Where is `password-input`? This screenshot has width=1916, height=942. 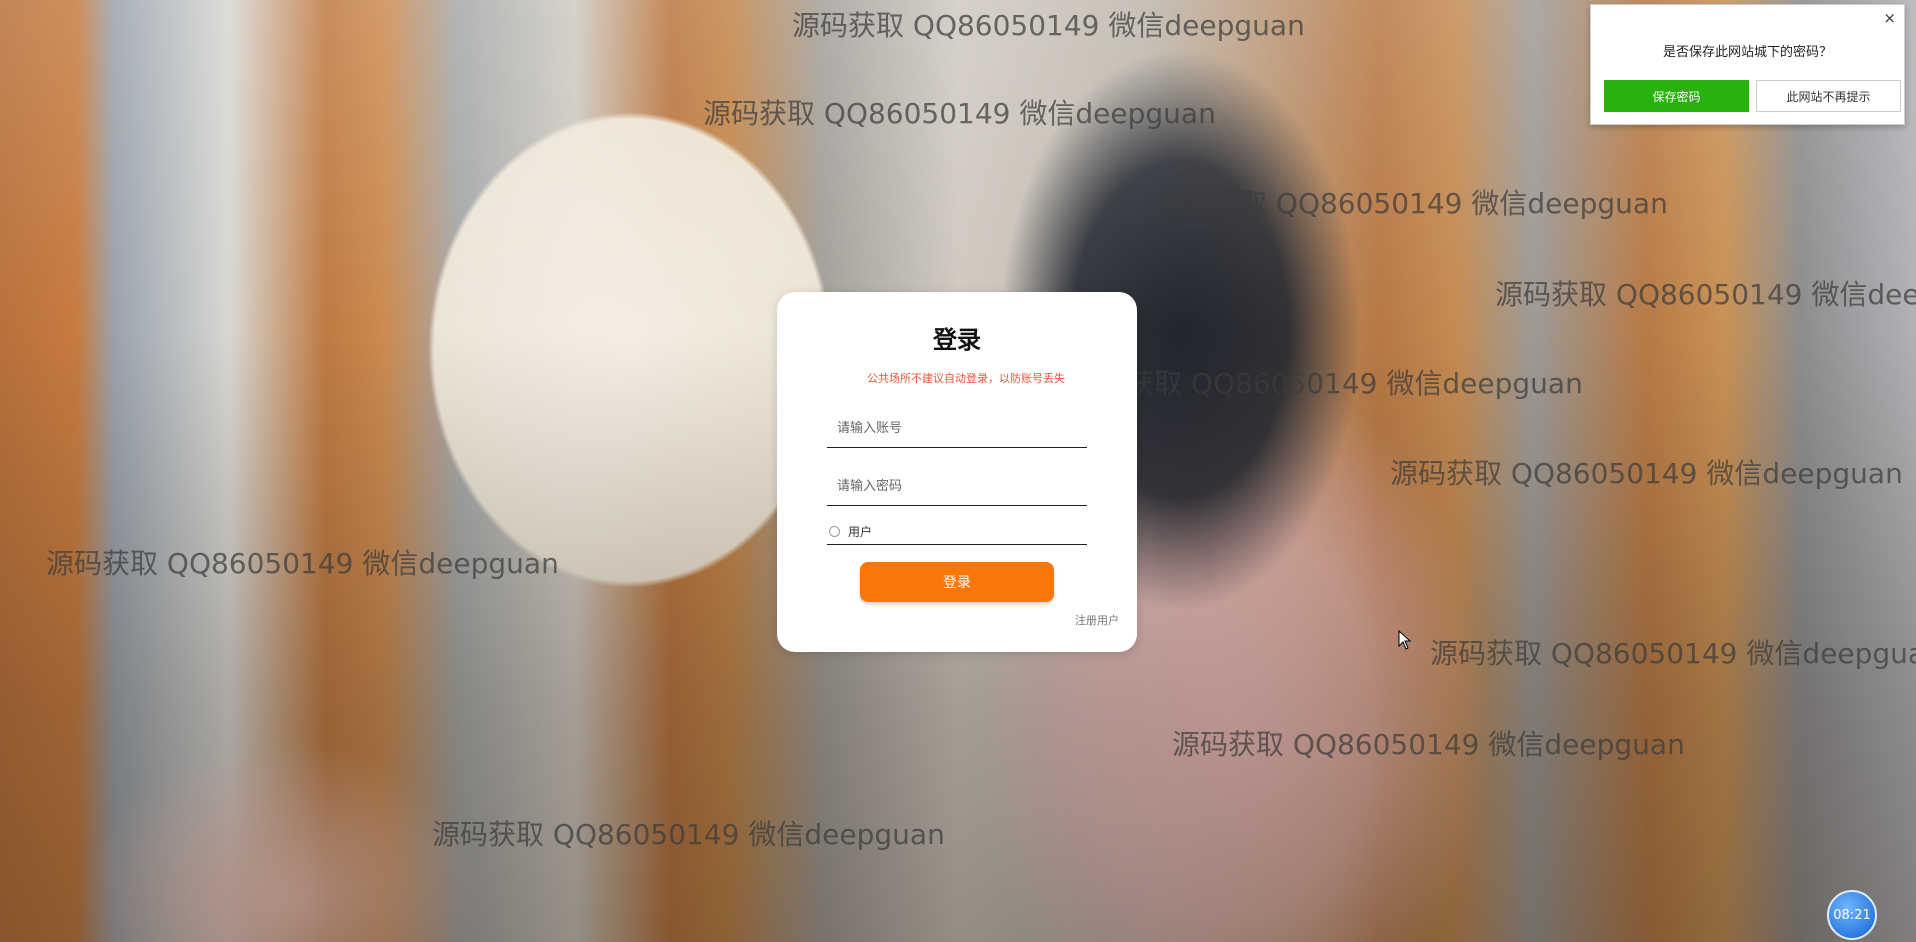
password-input is located at coordinates (957, 486).